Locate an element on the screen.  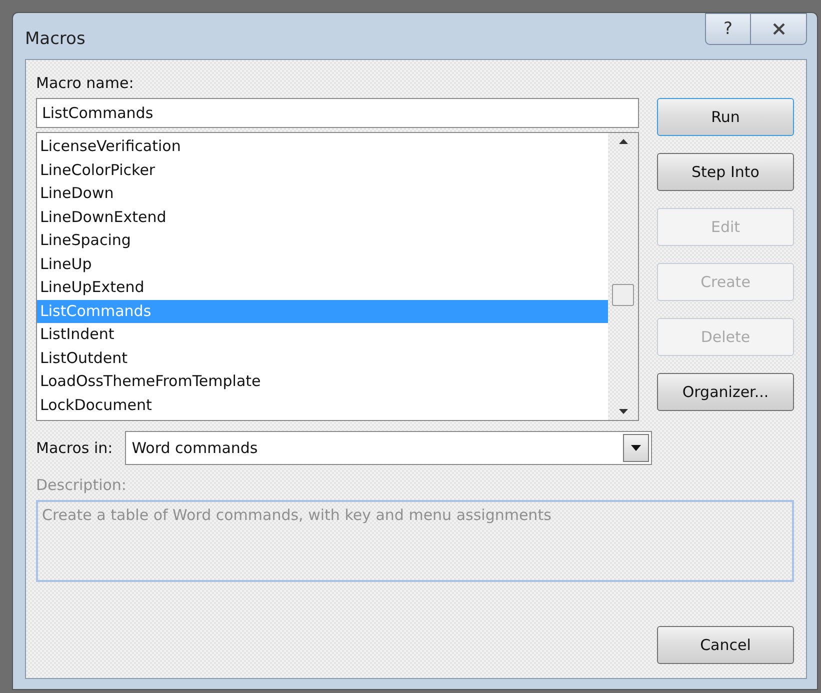
macros-in-dropdown: Word commands is located at coordinates (388, 448).